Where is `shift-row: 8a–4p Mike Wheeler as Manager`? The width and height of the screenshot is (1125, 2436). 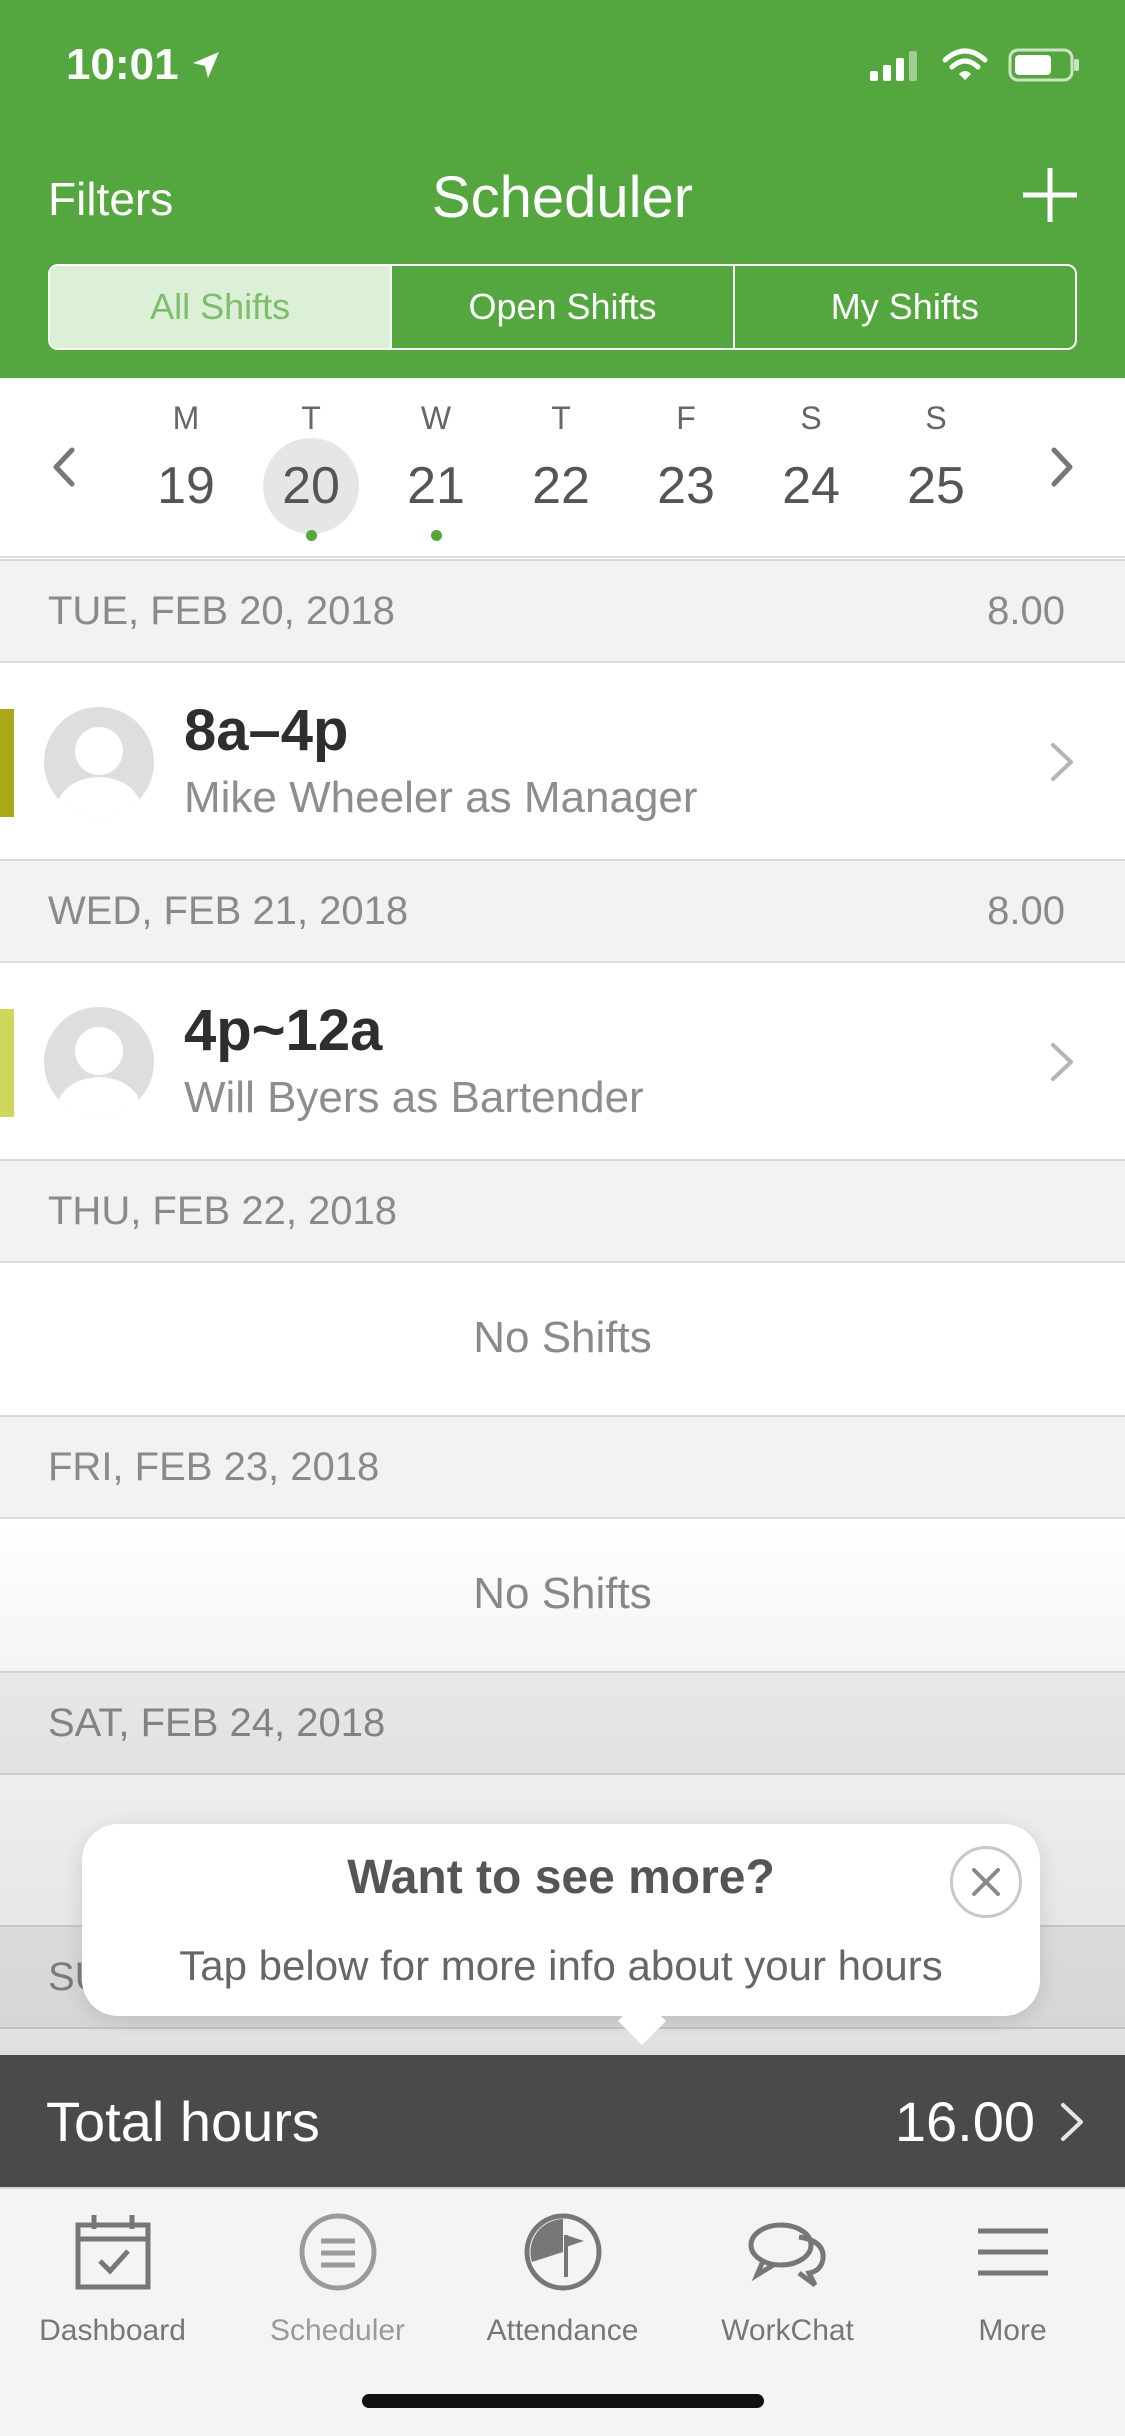 shift-row: 8a–4p Mike Wheeler as Manager is located at coordinates (562, 761).